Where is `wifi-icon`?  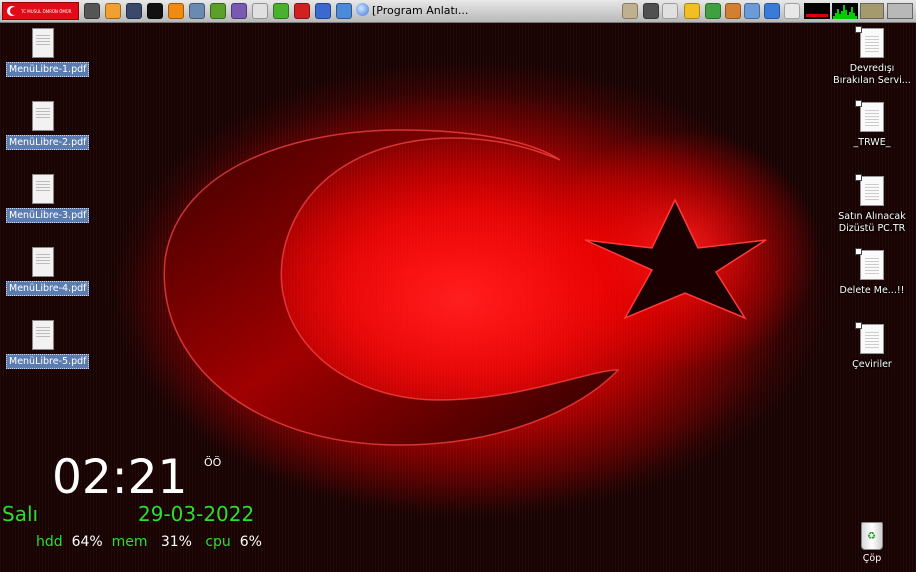
wifi-icon is located at coordinates (692, 11).